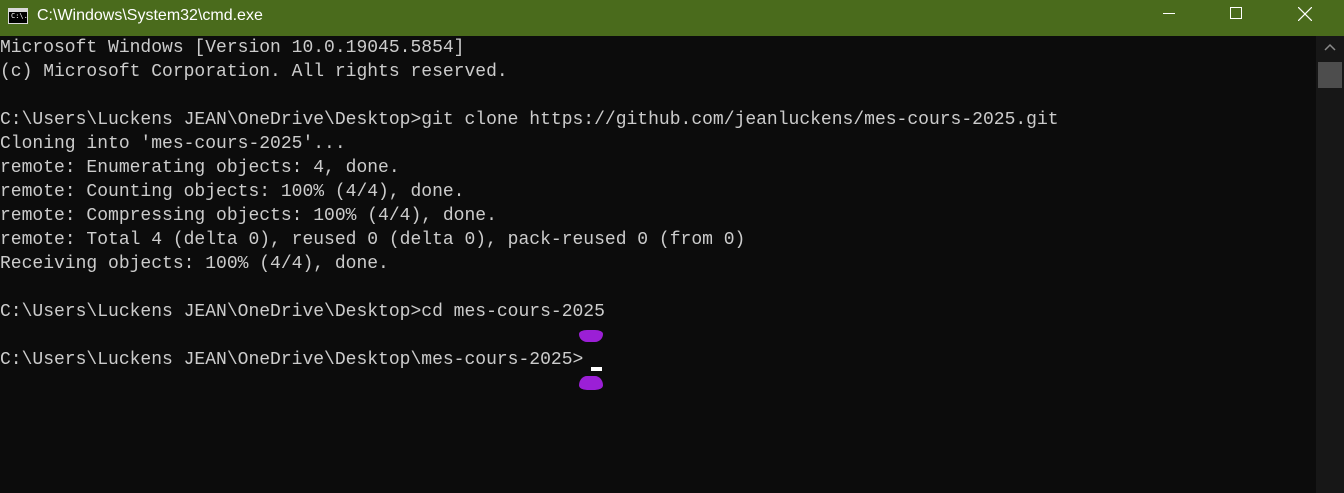 The height and width of the screenshot is (493, 1344). What do you see at coordinates (194, 264) in the screenshot?
I see `console-line: Receiving objects: 100% (4/4), done.` at bounding box center [194, 264].